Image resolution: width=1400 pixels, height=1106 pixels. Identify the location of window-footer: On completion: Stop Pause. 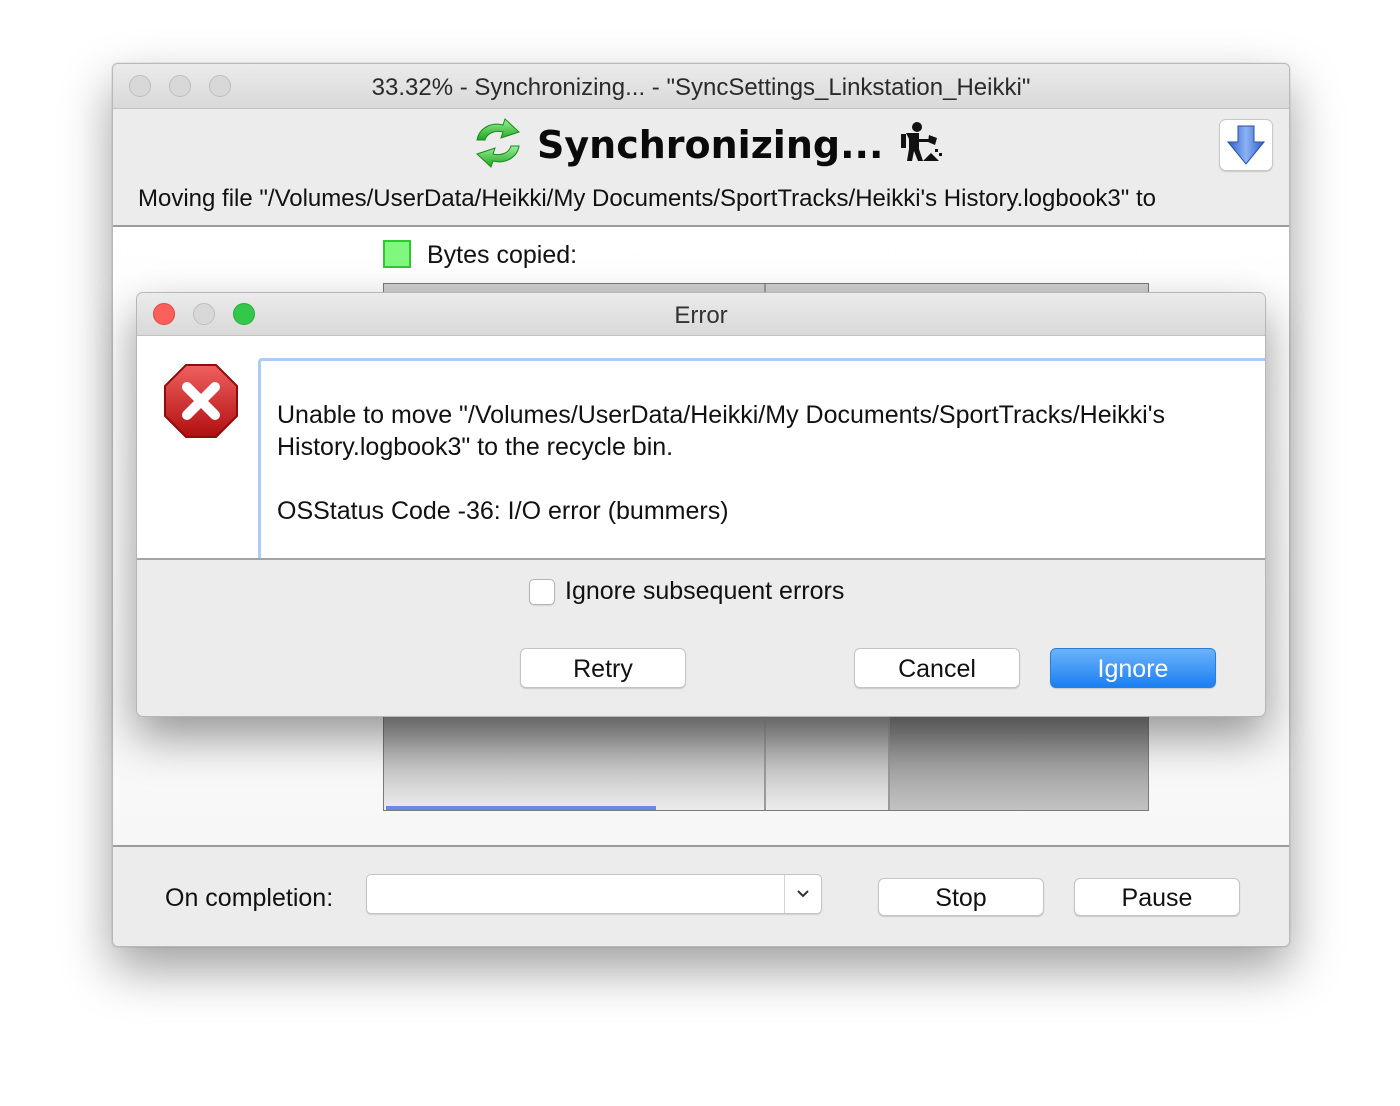
(701, 896).